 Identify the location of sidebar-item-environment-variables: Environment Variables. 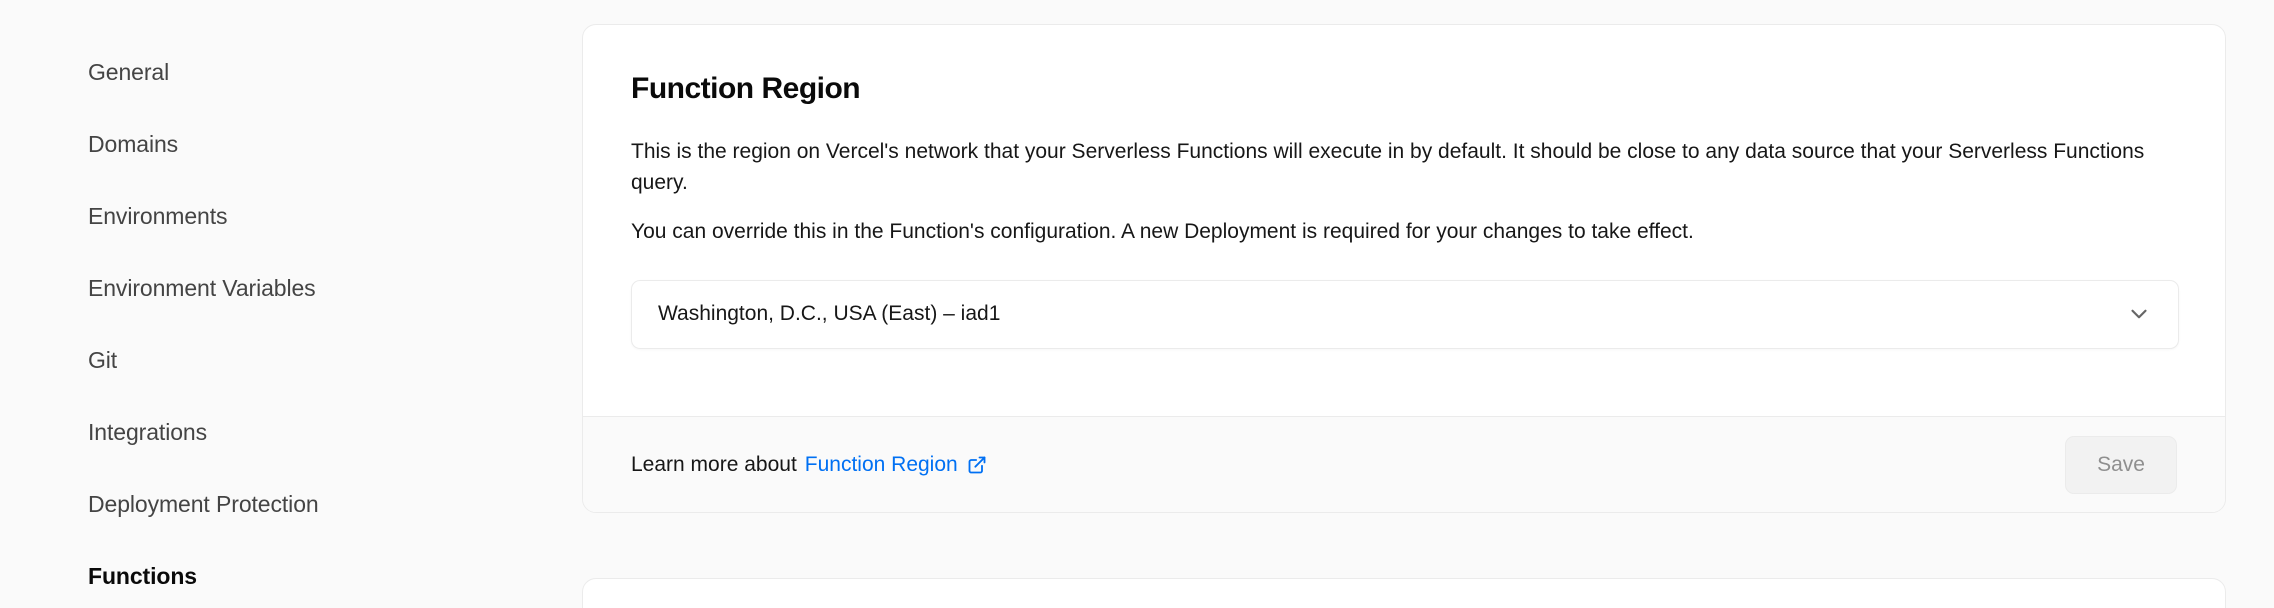
(291, 288).